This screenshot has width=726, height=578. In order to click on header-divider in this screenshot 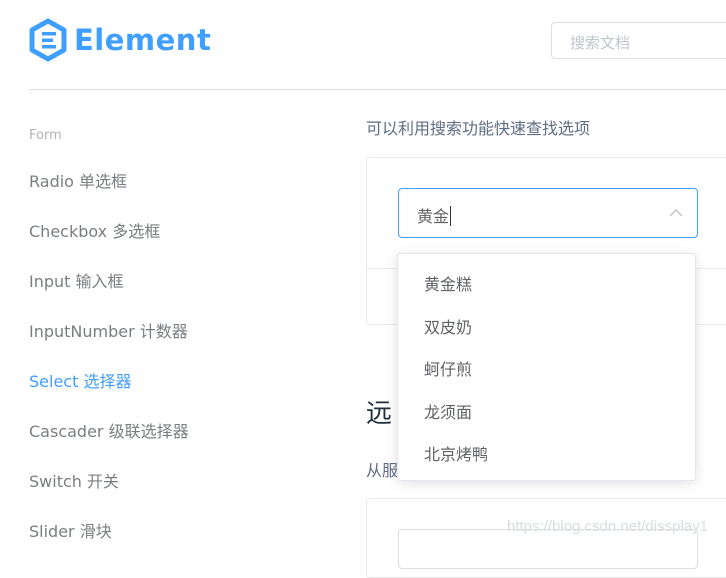, I will do `click(377, 89)`.